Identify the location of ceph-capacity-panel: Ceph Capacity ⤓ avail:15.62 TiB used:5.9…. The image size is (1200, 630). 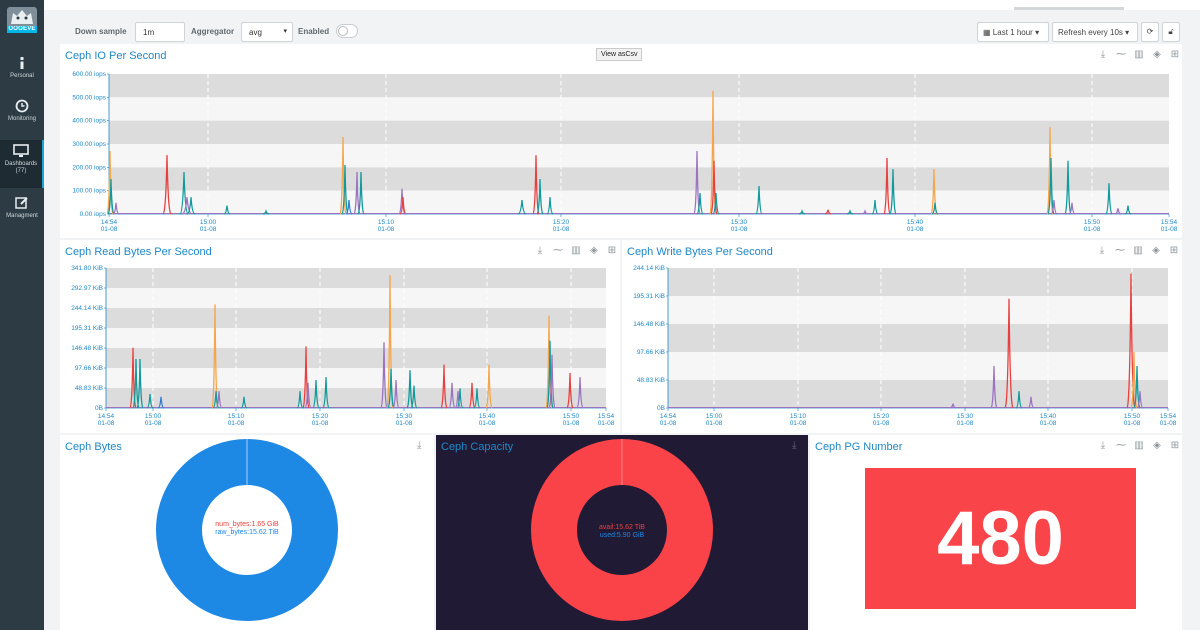
(622, 532).